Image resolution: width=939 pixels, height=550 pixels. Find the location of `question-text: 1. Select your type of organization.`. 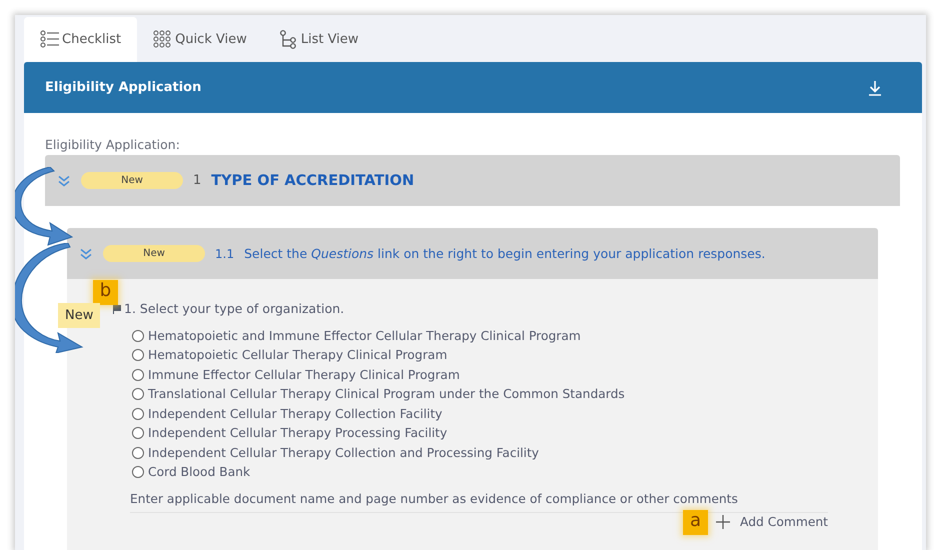

question-text: 1. Select your type of organization. is located at coordinates (234, 308).